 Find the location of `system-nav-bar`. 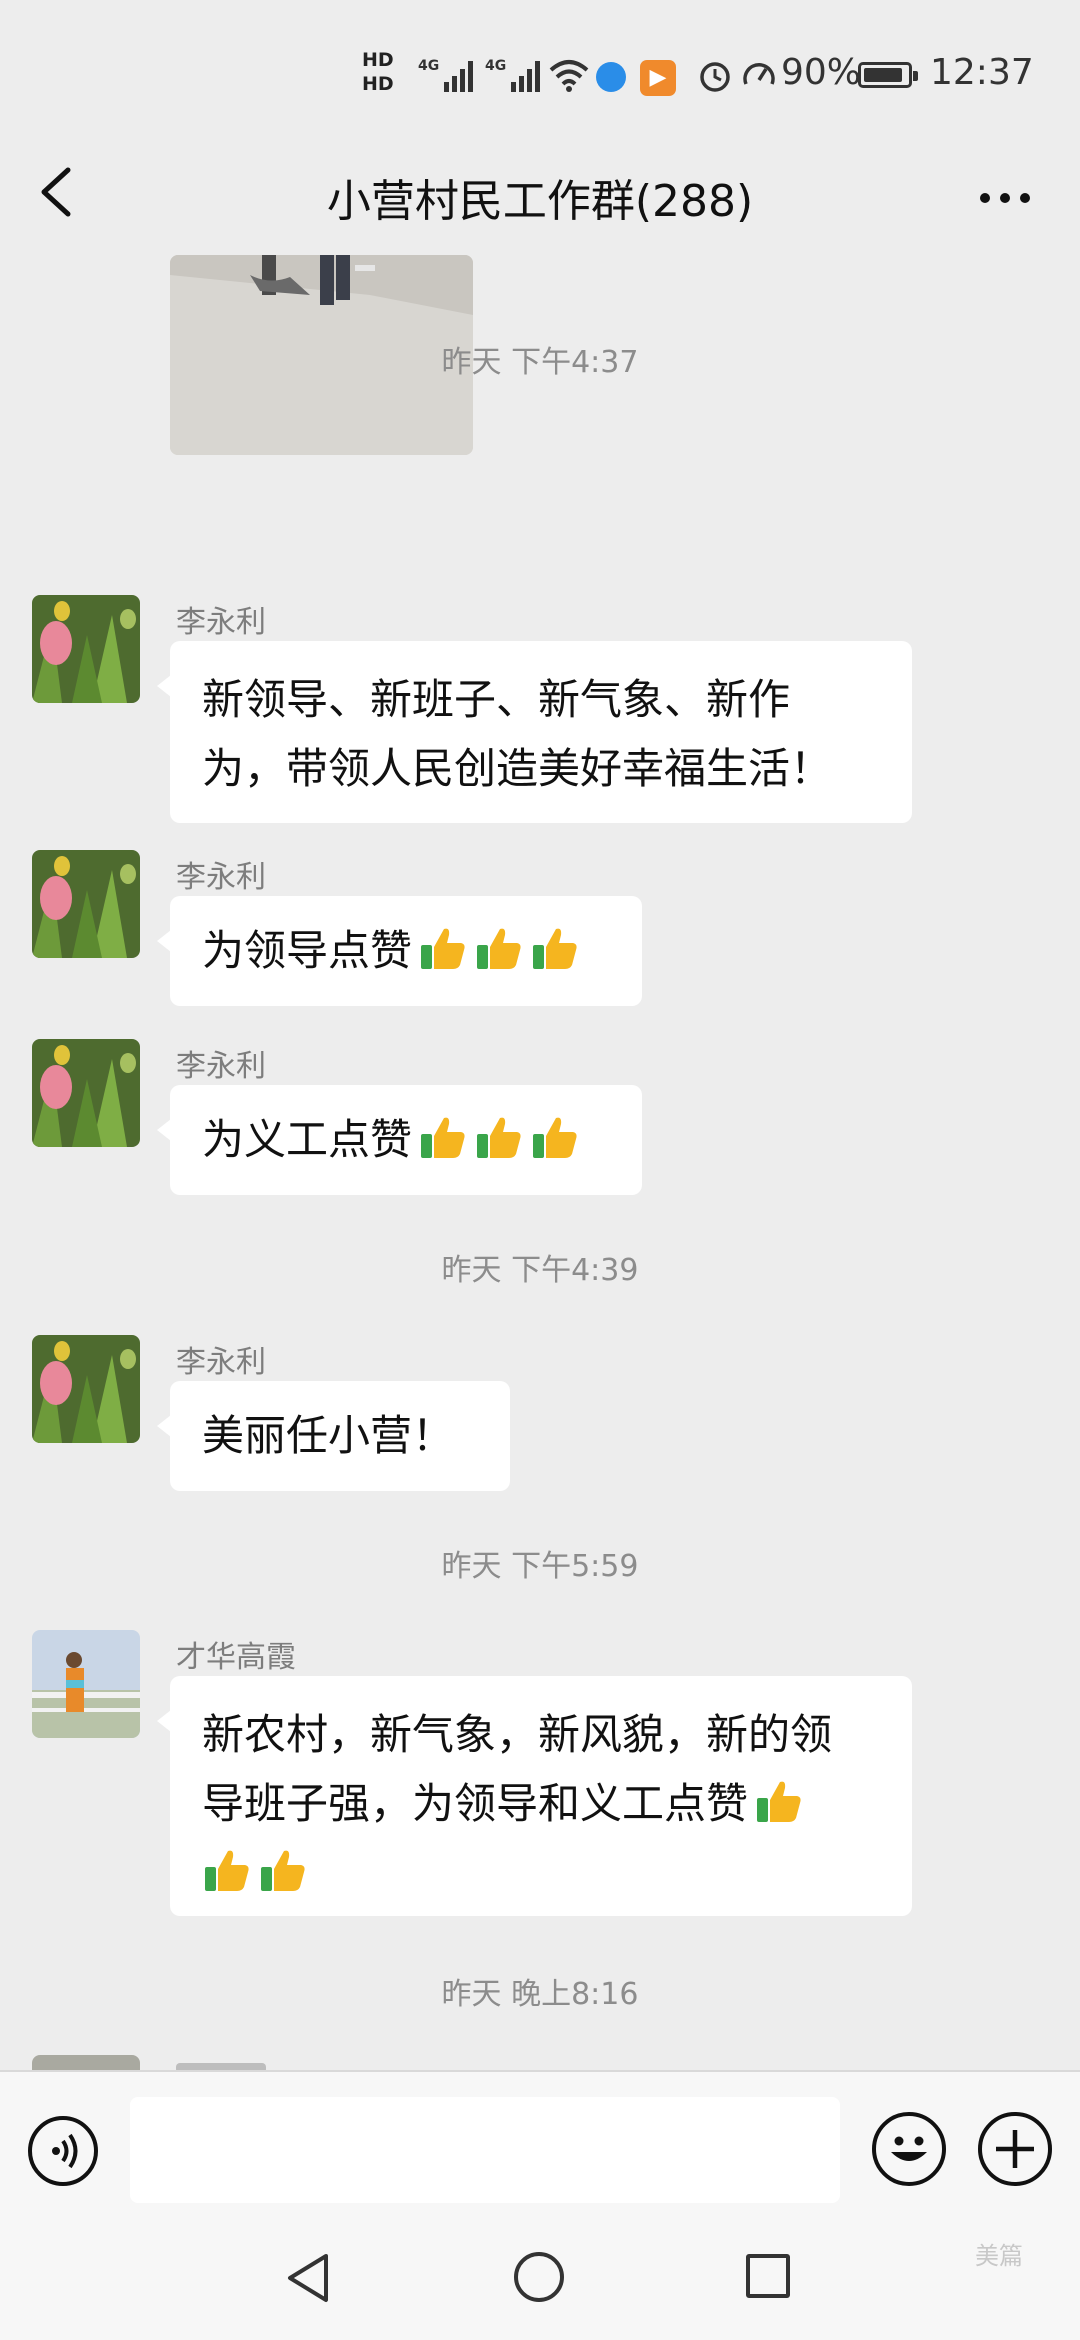

system-nav-bar is located at coordinates (540, 2285).